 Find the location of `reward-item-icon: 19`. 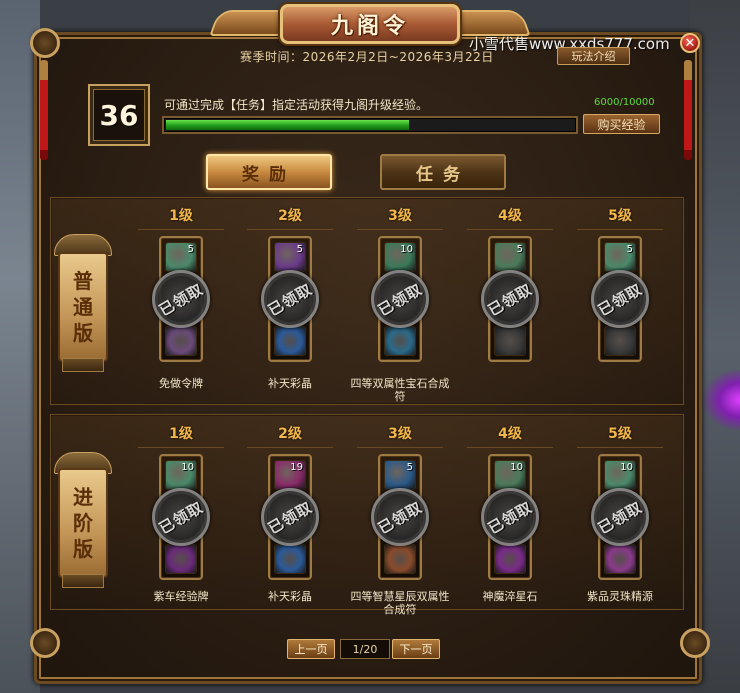

reward-item-icon: 19 is located at coordinates (290, 475).